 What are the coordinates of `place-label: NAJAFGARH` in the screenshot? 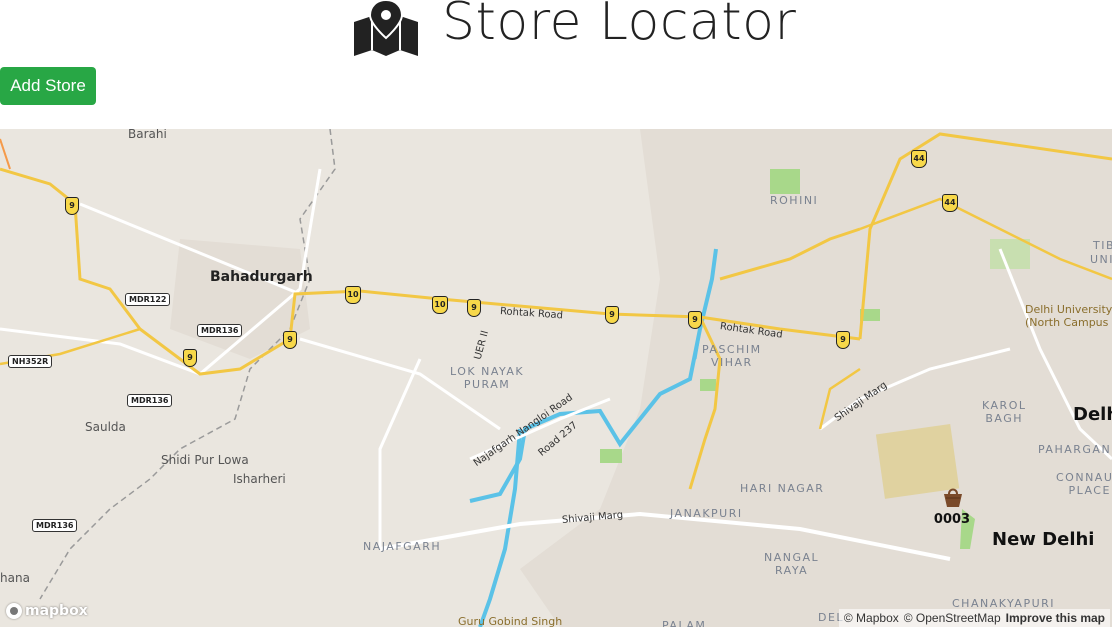 It's located at (402, 546).